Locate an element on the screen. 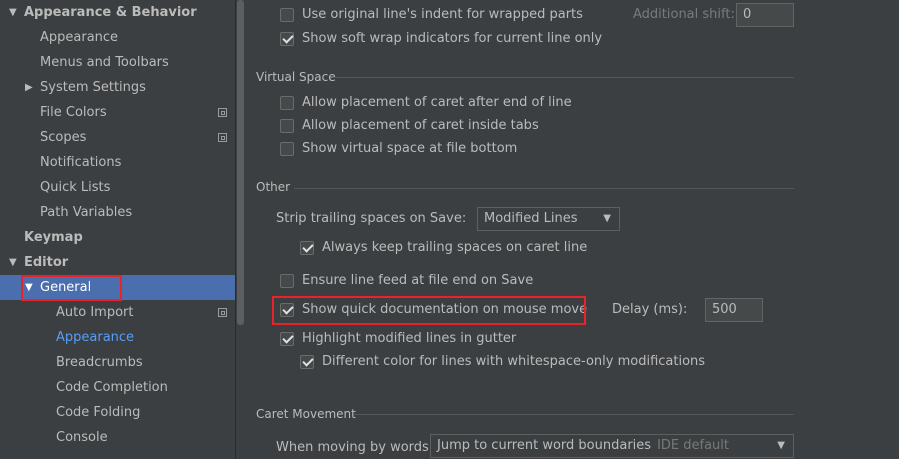 This screenshot has height=459, width=899. moving-by-words-label: When moving by words: is located at coordinates (355, 447).